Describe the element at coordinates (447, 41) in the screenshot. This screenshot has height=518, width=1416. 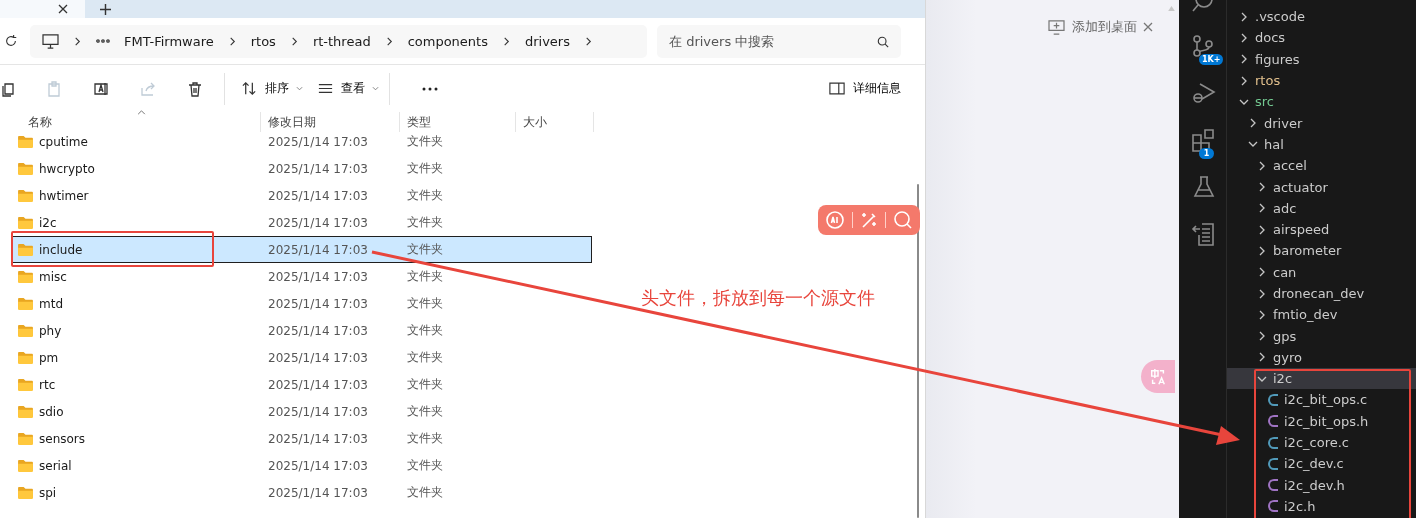
I see `breadcrumb-item: components` at that location.